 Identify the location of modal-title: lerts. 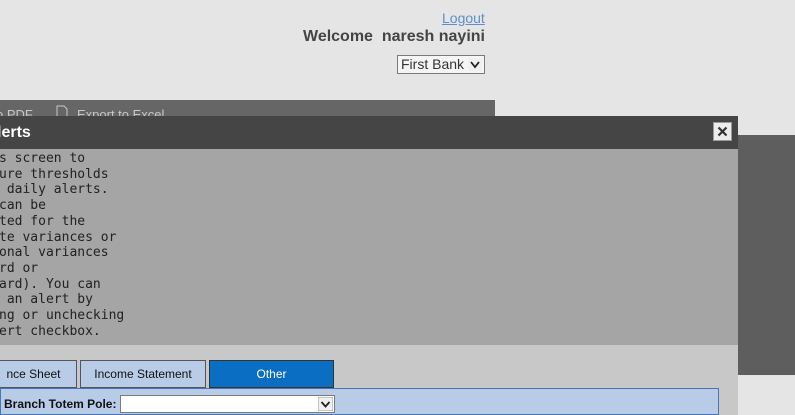
(15, 132).